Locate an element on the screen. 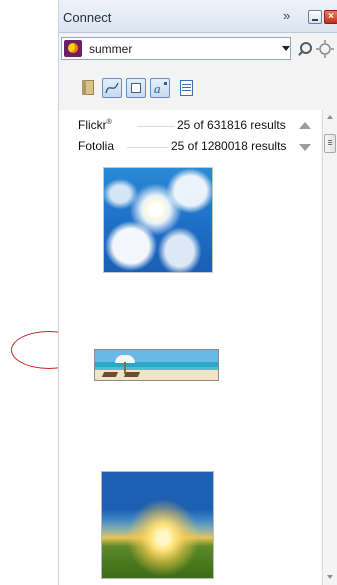 Image resolution: width=337 pixels, height=585 pixels. fotolia-next-arrow-icon is located at coordinates (305, 147).